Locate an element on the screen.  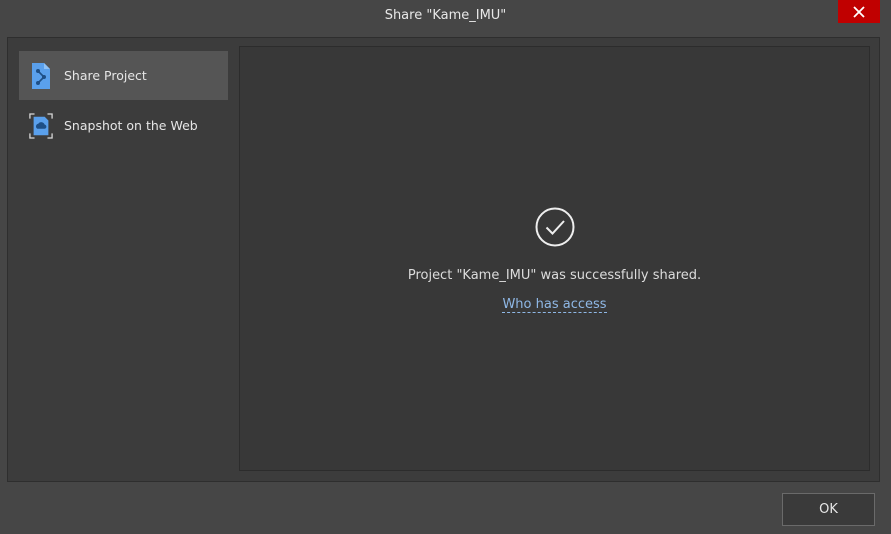
title-bar: Share "Kame_IMU" is located at coordinates (445, 15).